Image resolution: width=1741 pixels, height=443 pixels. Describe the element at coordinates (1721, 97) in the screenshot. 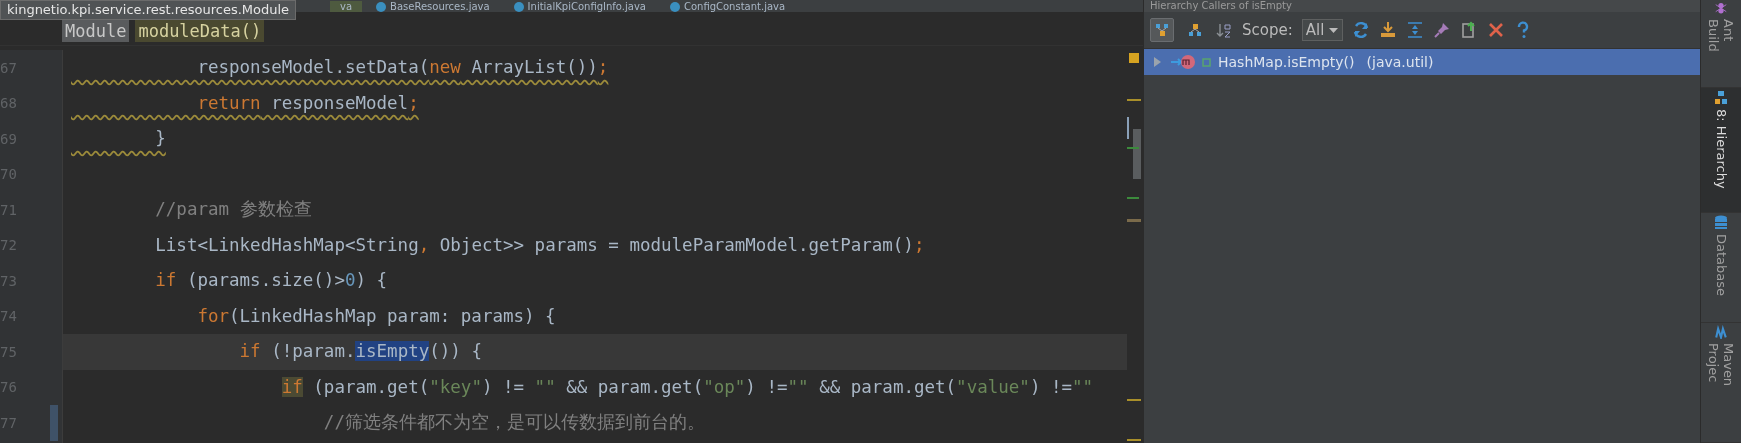

I see `hierarchy-icon` at that location.